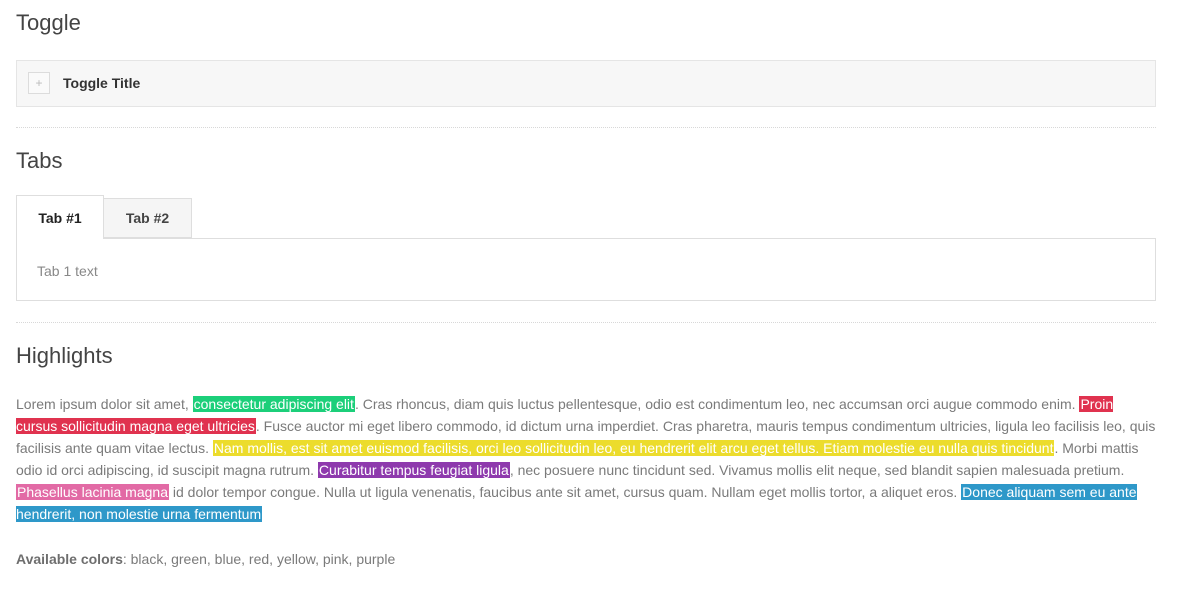 This screenshot has height=591, width=1178. I want to click on tabs-section-title: Tabs, so click(39, 160).